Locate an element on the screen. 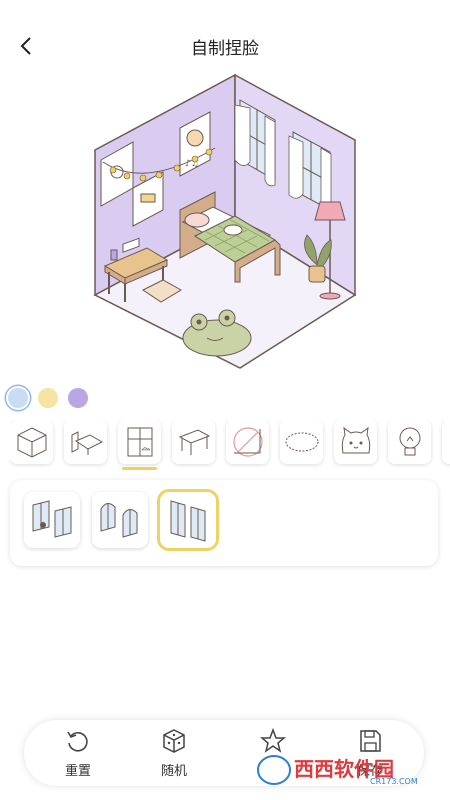  none-icon is located at coordinates (247, 442).